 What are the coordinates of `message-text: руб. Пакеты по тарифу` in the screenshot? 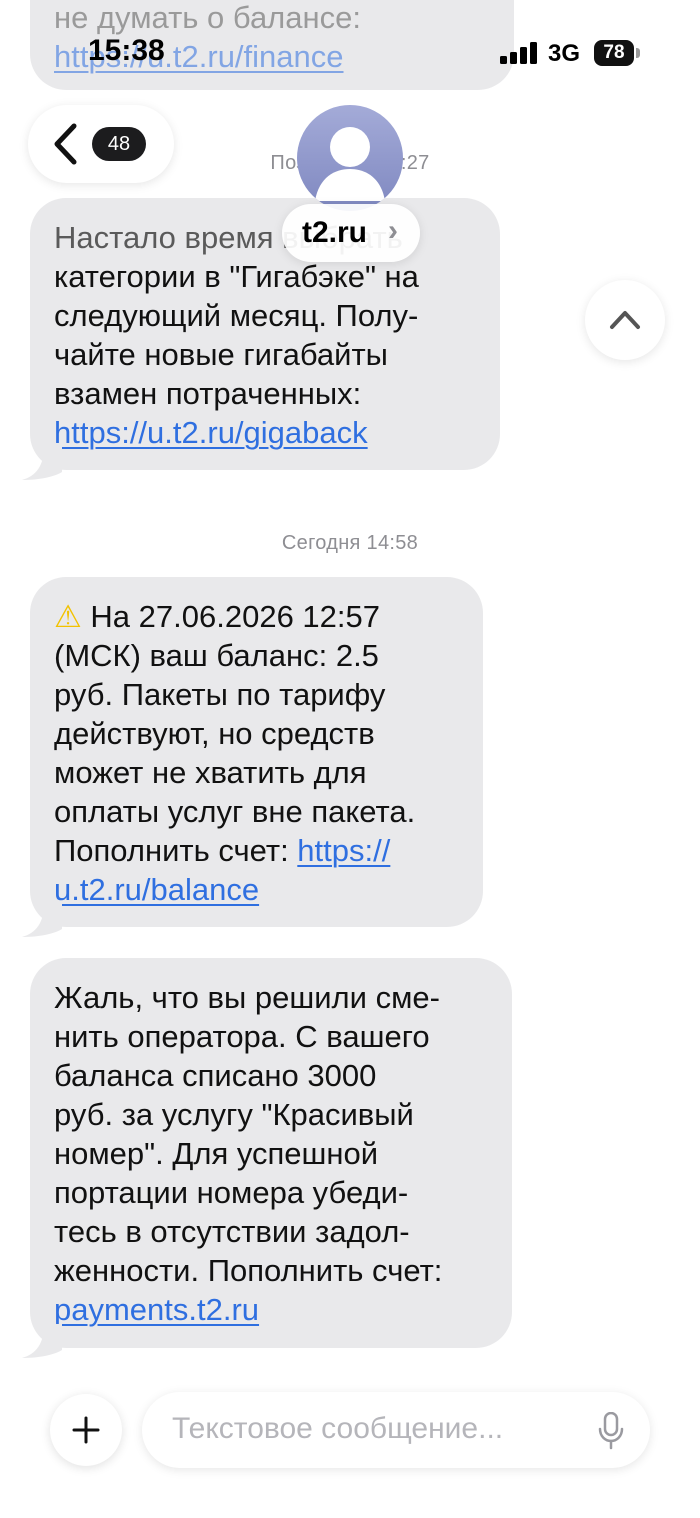 It's located at (220, 694).